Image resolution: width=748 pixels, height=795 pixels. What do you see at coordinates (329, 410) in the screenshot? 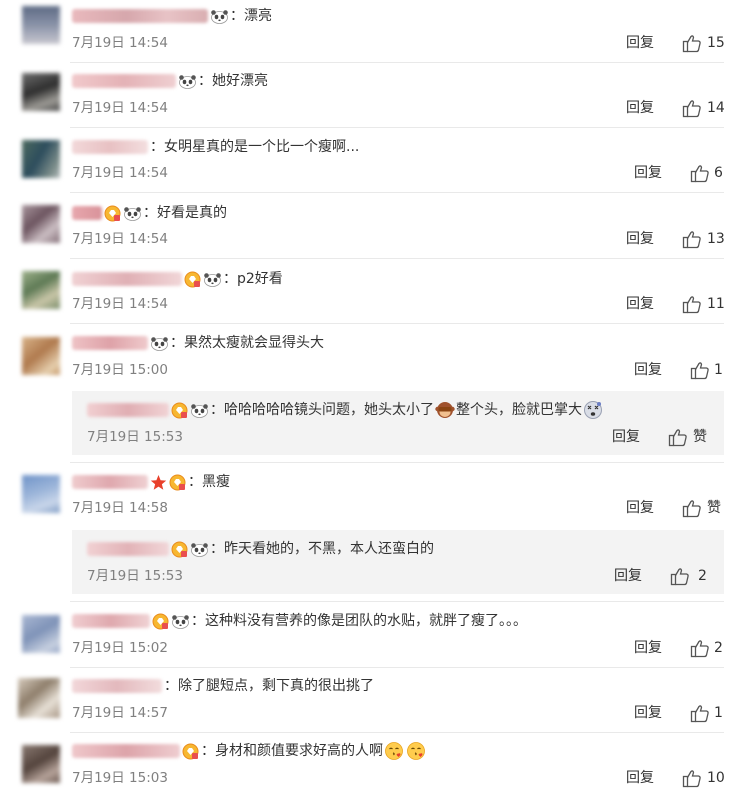
I see `sub-reply-text: 哈哈哈哈哈镜头问题，她头太小了` at bounding box center [329, 410].